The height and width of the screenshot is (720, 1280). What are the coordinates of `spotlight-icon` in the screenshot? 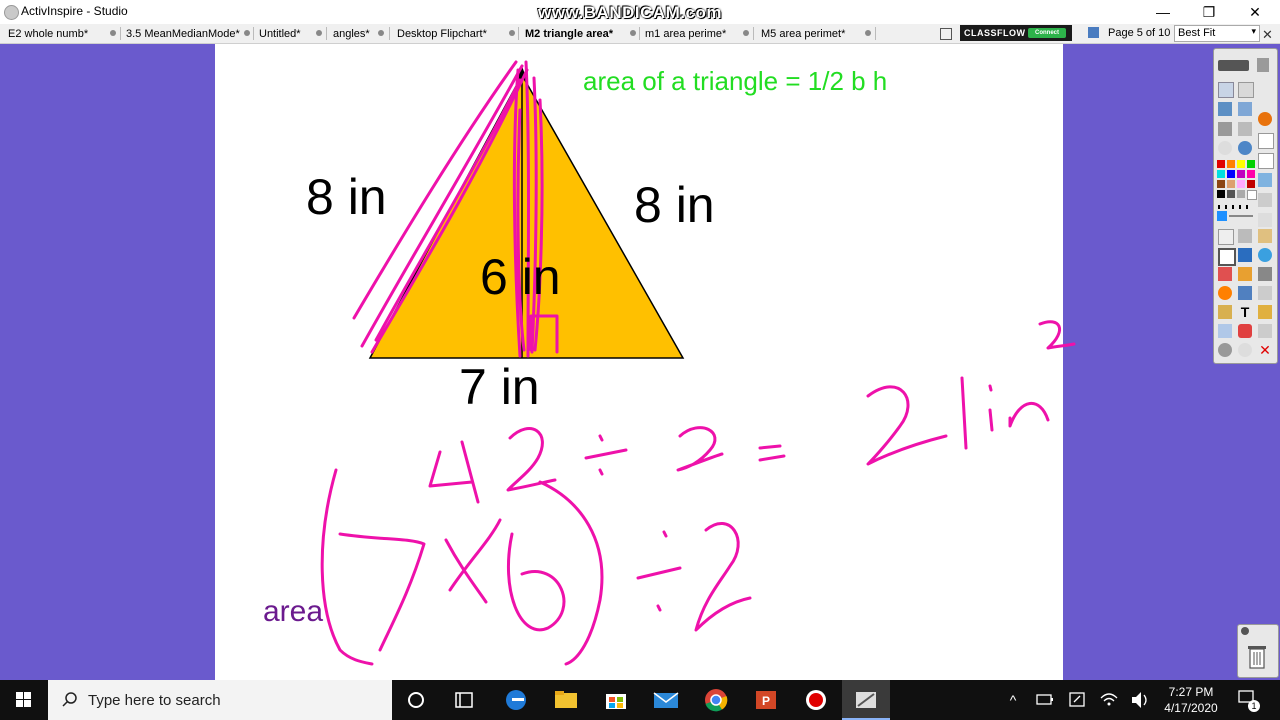 It's located at (1265, 312).